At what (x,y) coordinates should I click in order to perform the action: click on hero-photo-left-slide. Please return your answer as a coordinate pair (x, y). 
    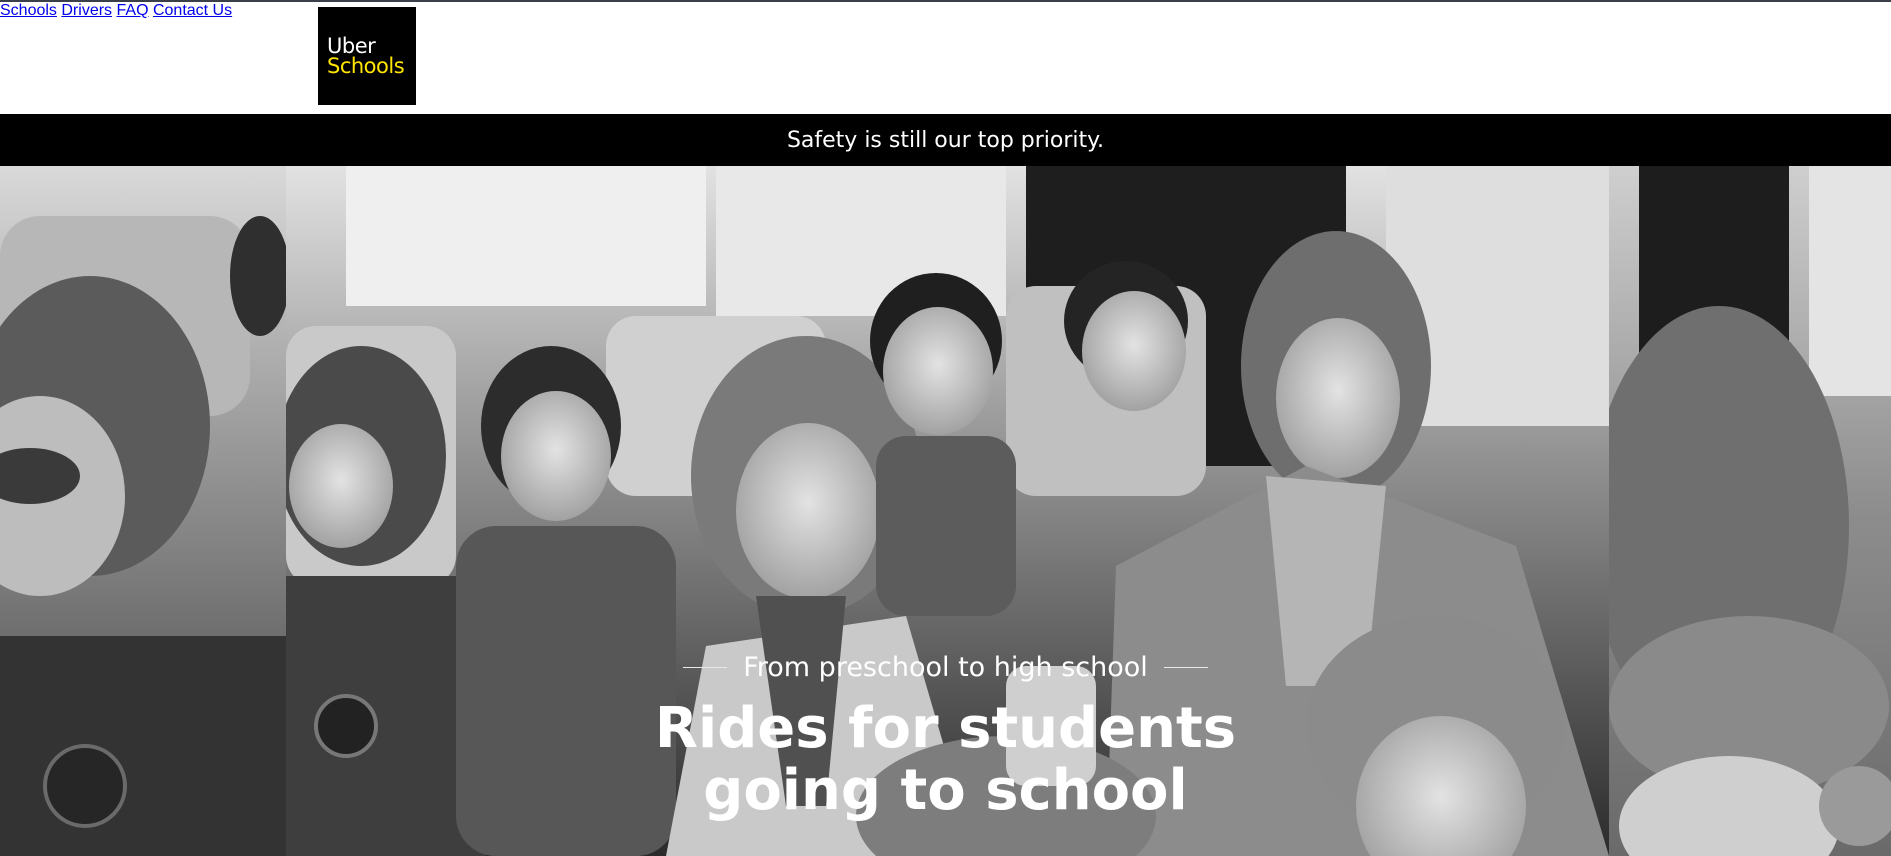
    Looking at the image, I should click on (143, 511).